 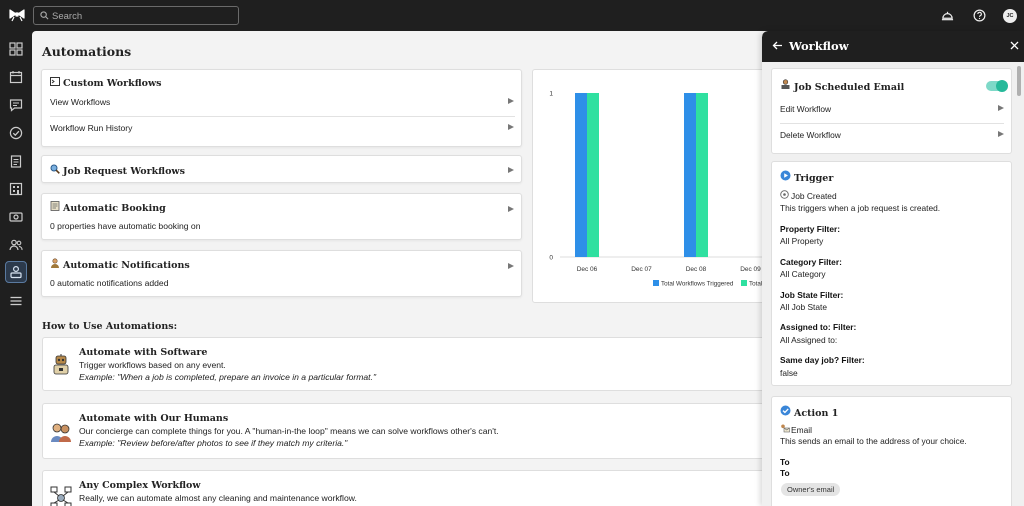 I want to click on automatic-booking-title: Automatic Booking, so click(x=114, y=208).